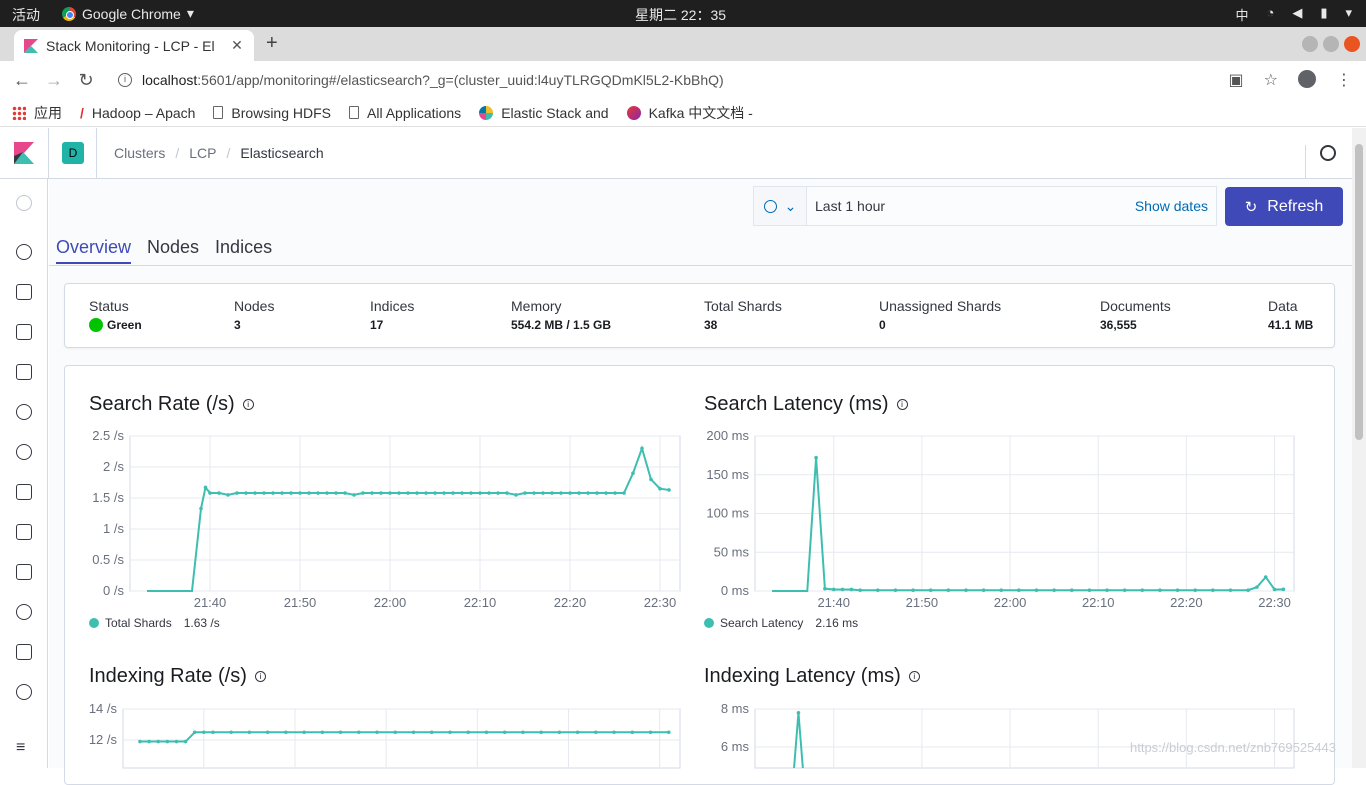 The width and height of the screenshot is (1366, 785). What do you see at coordinates (735, 590) in the screenshot?
I see `y-tick-label: 0 ms` at bounding box center [735, 590].